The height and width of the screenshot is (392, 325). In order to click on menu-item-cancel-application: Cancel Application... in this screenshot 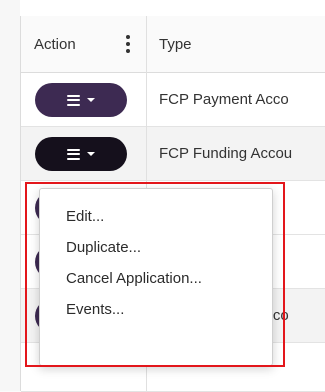, I will do `click(134, 278)`.